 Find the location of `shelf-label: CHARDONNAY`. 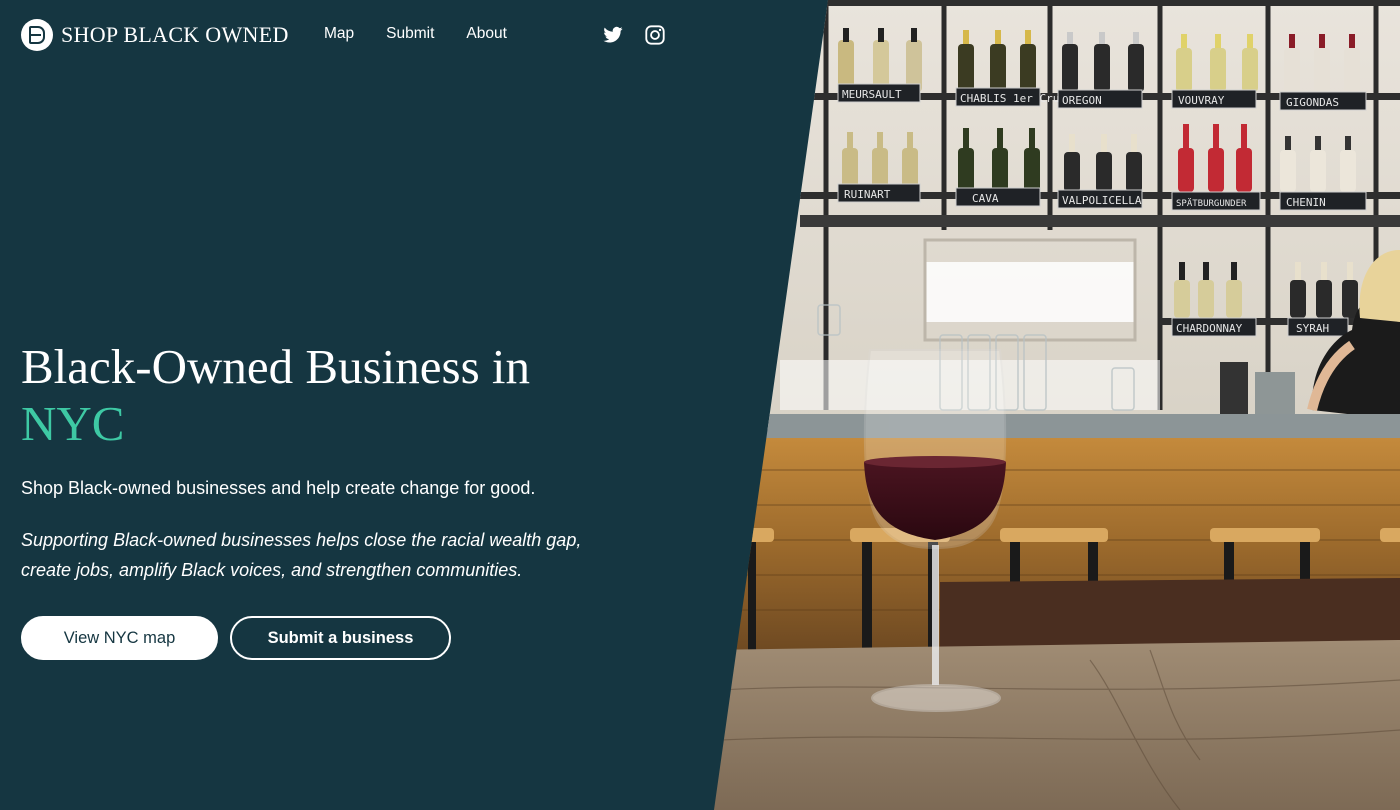

shelf-label: CHARDONNAY is located at coordinates (1209, 328).